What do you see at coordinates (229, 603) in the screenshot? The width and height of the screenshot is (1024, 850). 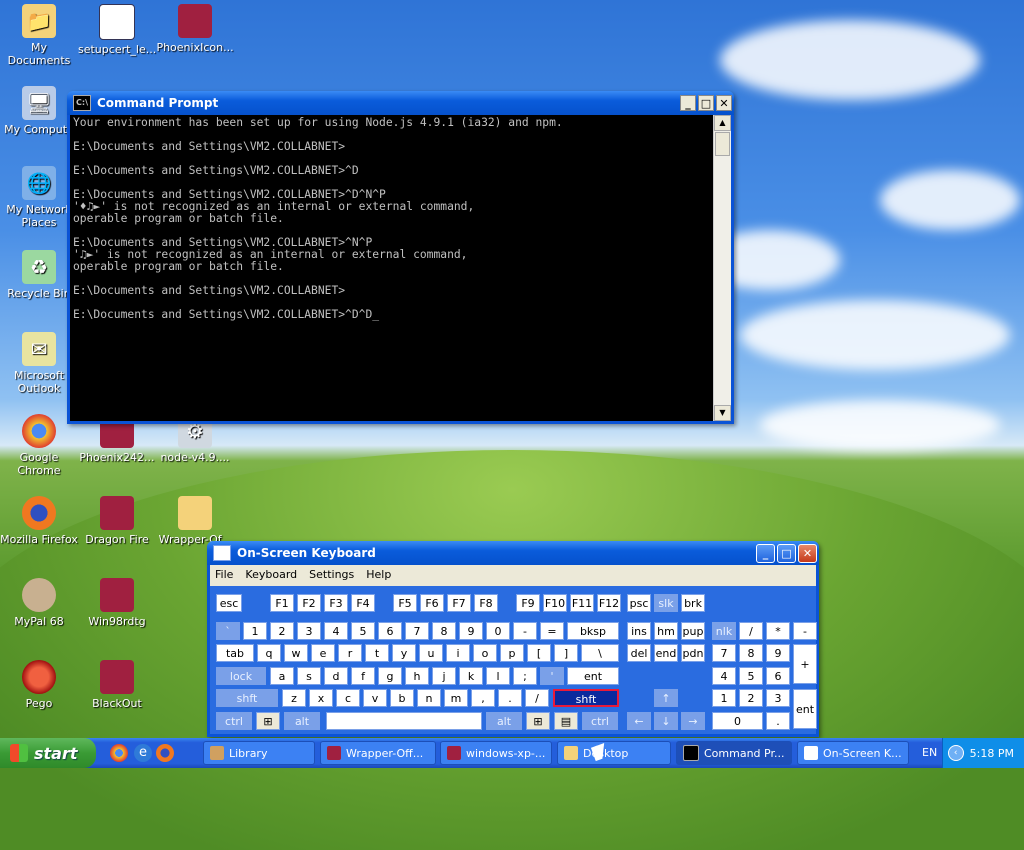 I see `key-esc: esc` at bounding box center [229, 603].